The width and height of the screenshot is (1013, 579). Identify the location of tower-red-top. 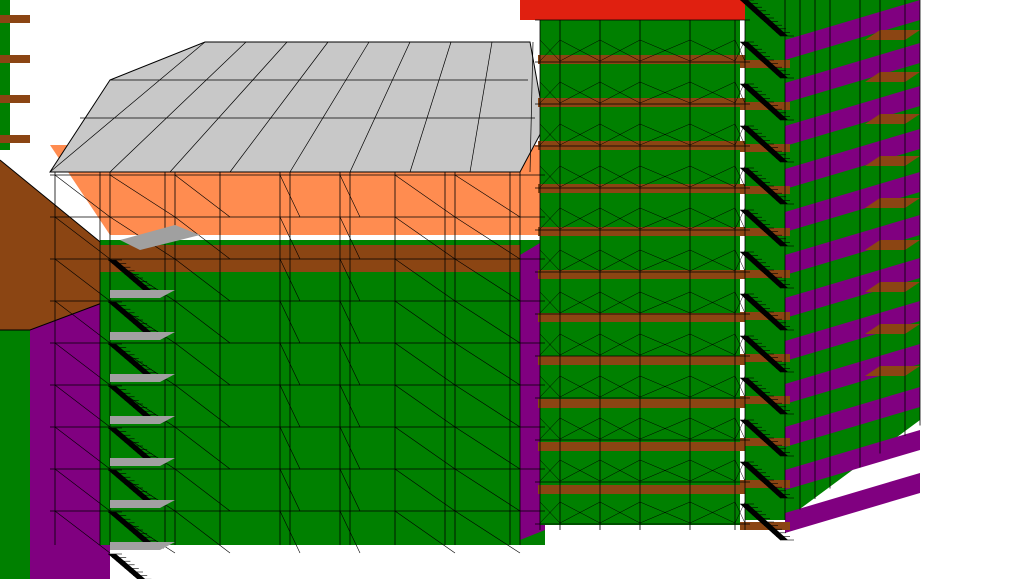
(632, 10).